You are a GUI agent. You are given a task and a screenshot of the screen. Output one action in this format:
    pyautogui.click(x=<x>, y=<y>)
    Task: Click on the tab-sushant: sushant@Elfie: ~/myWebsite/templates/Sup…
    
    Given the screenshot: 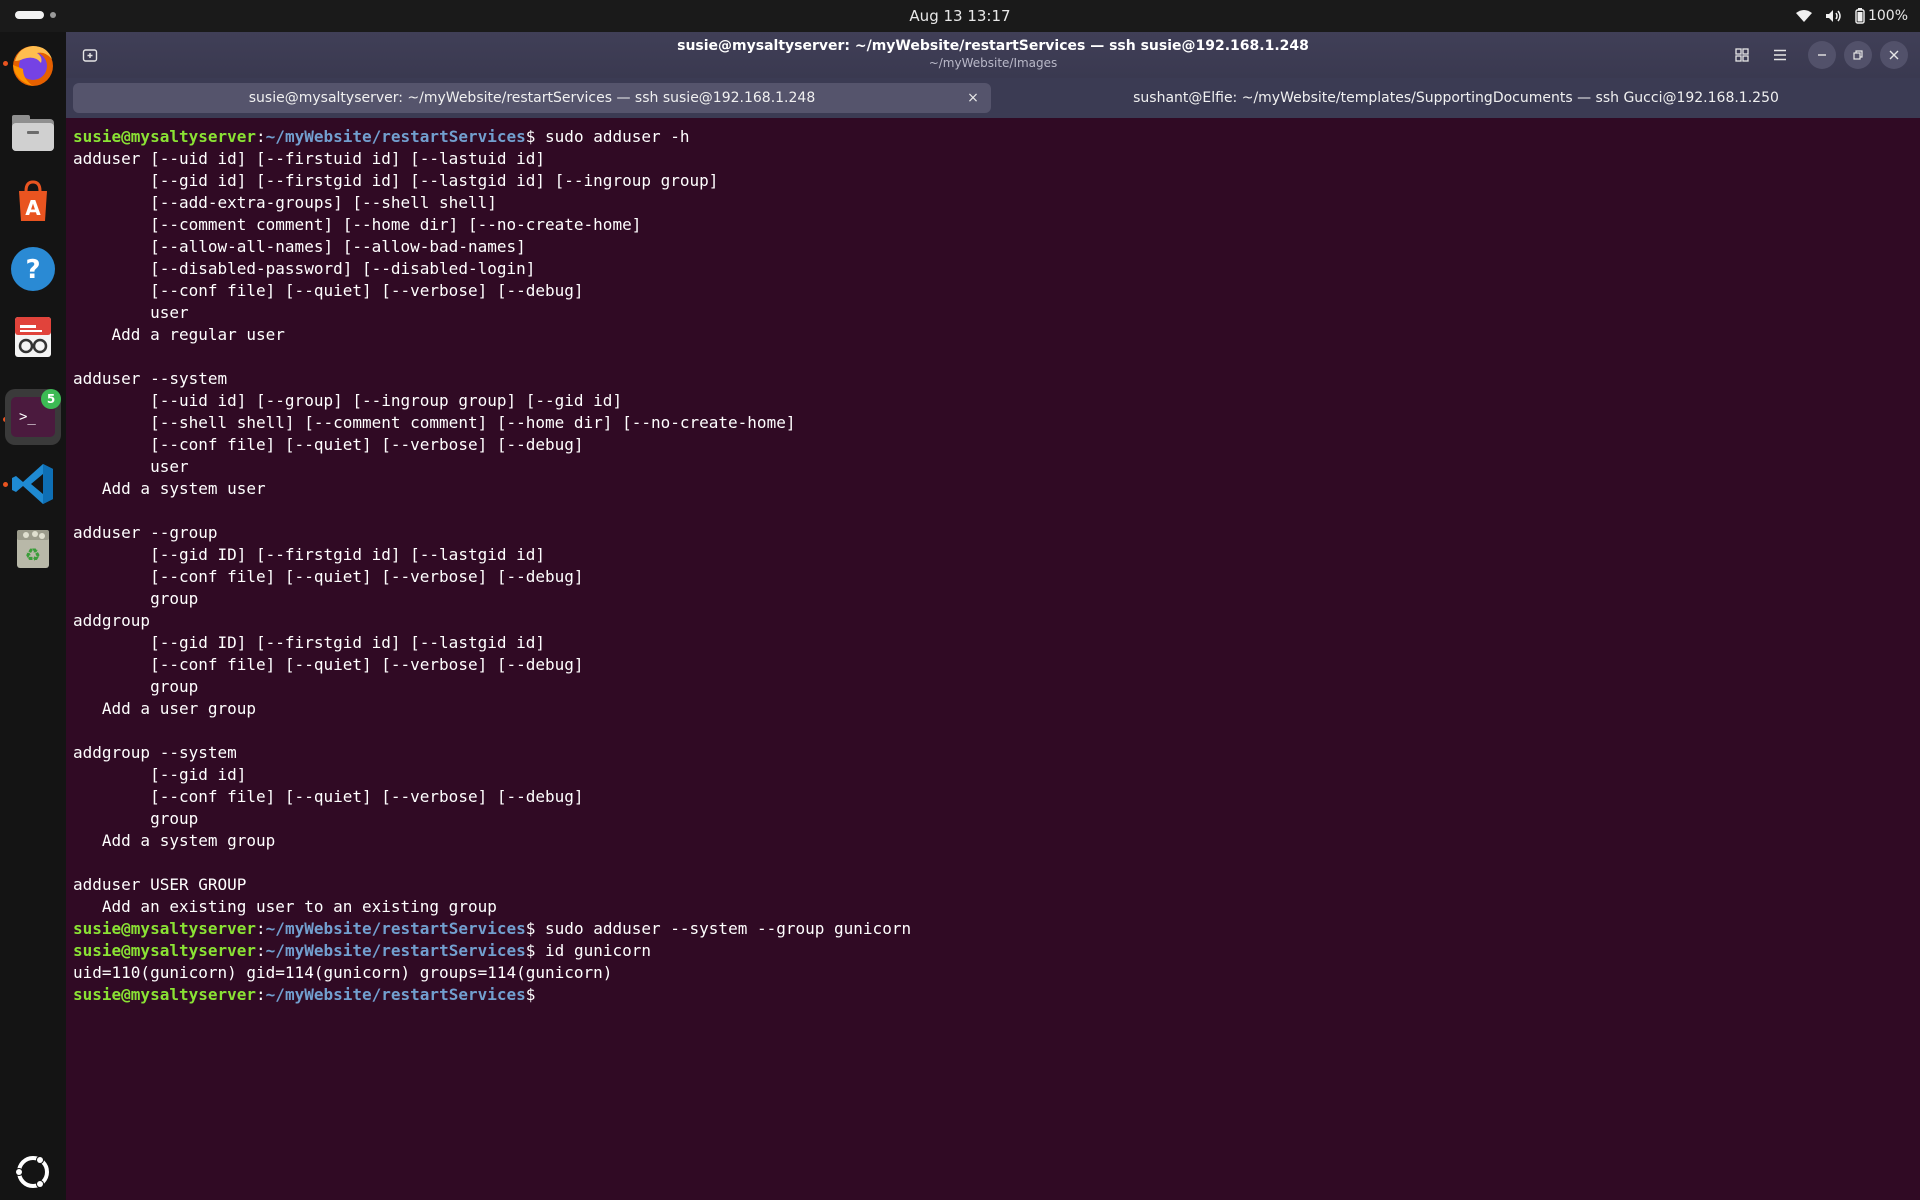 What is the action you would take?
    pyautogui.click(x=1456, y=98)
    